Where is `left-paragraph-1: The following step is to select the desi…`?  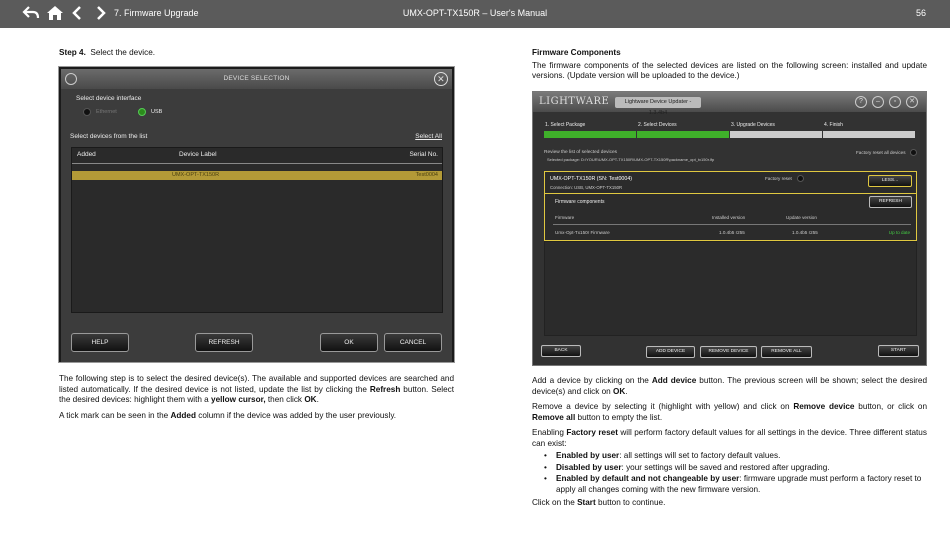 left-paragraph-1: The following step is to select the desi… is located at coordinates (257, 389).